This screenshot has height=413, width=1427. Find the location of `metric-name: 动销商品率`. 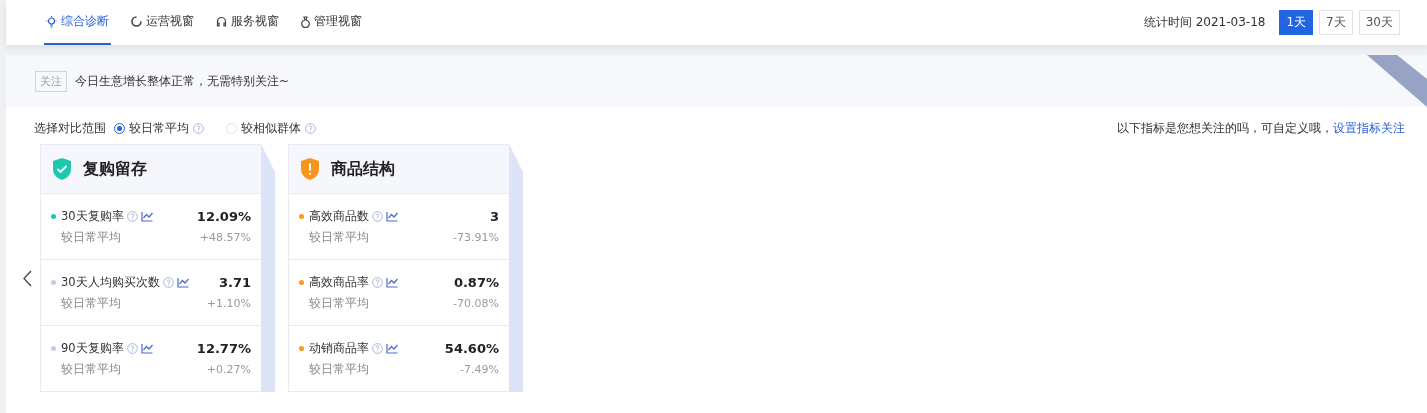

metric-name: 动销商品率 is located at coordinates (339, 348).